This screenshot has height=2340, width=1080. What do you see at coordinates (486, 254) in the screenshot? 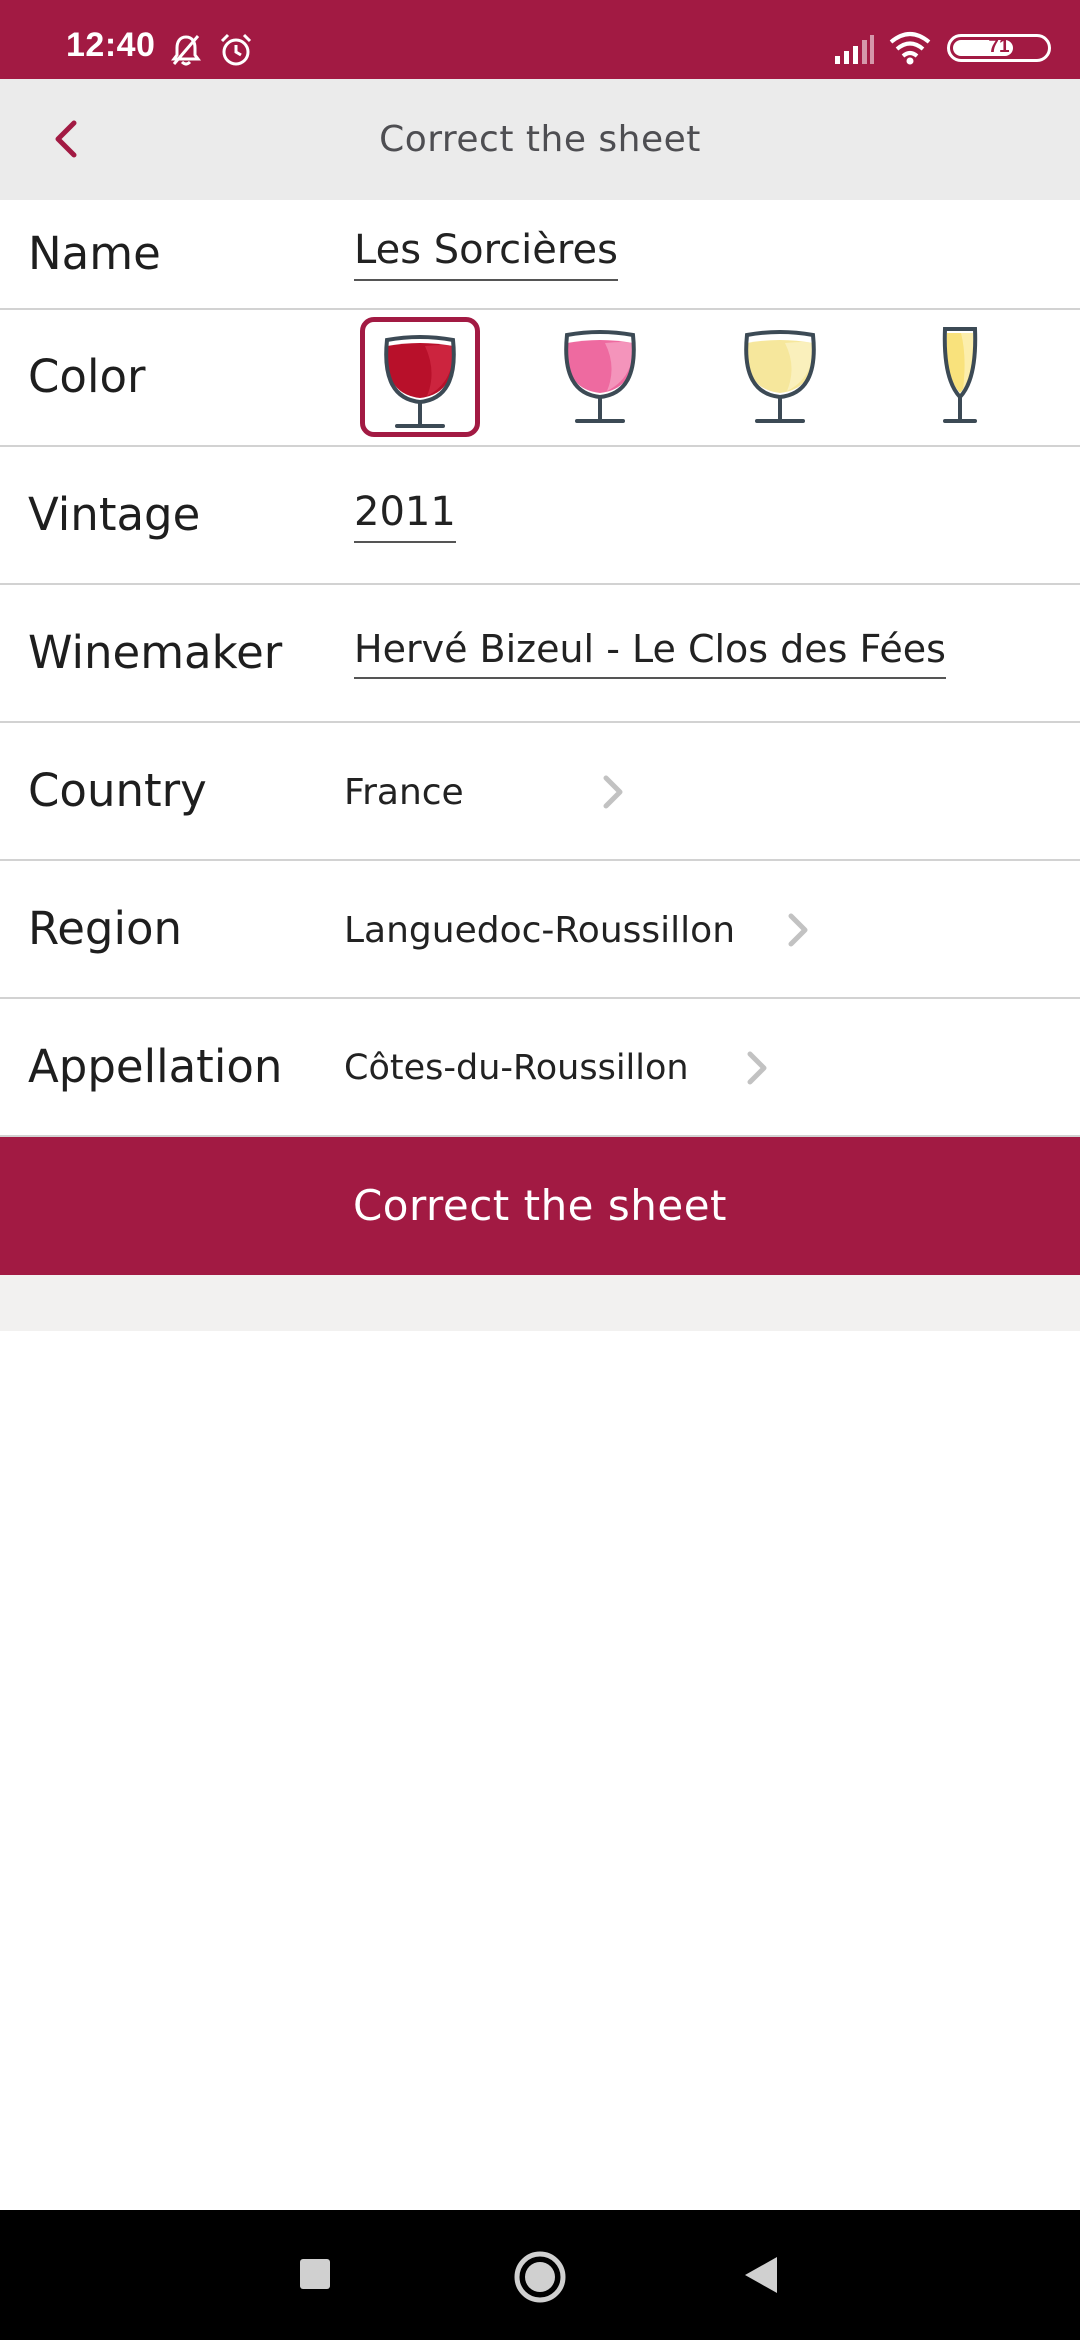
I see `name-input: Les Sorcières` at bounding box center [486, 254].